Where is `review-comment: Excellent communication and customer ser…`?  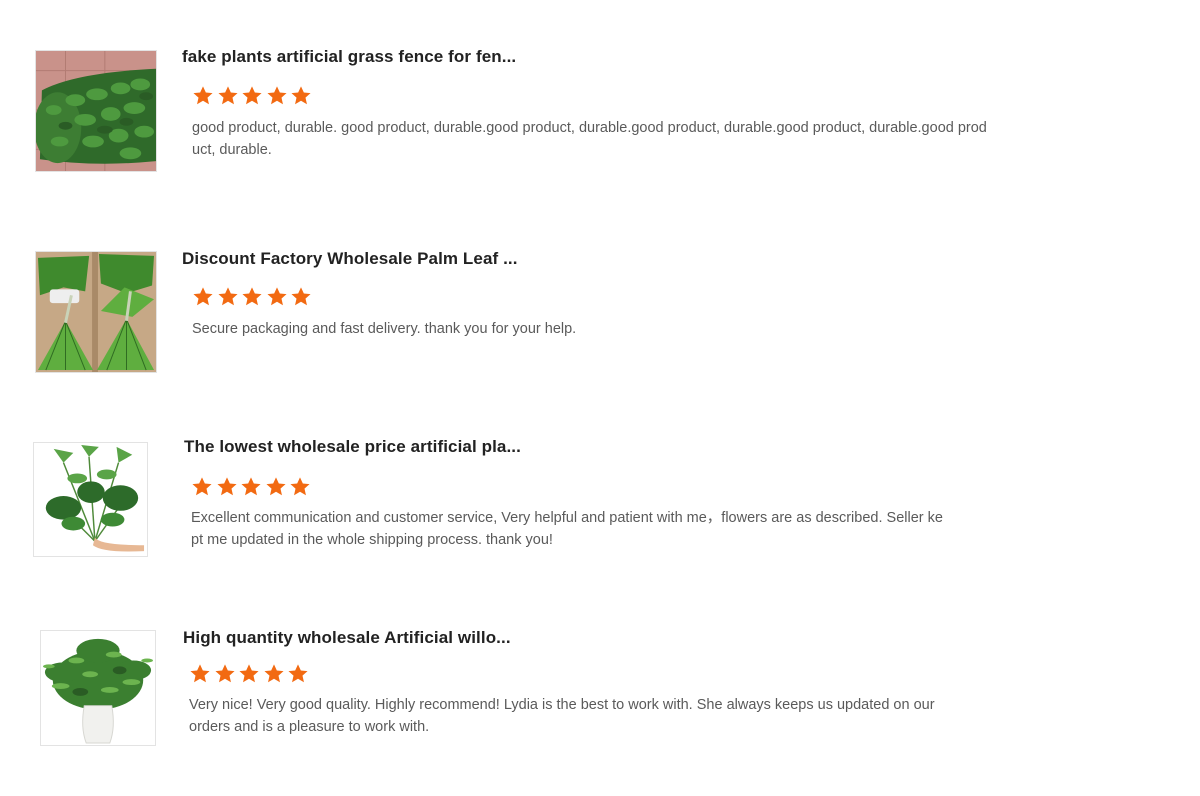
review-comment: Excellent communication and customer ser… is located at coordinates (567, 529).